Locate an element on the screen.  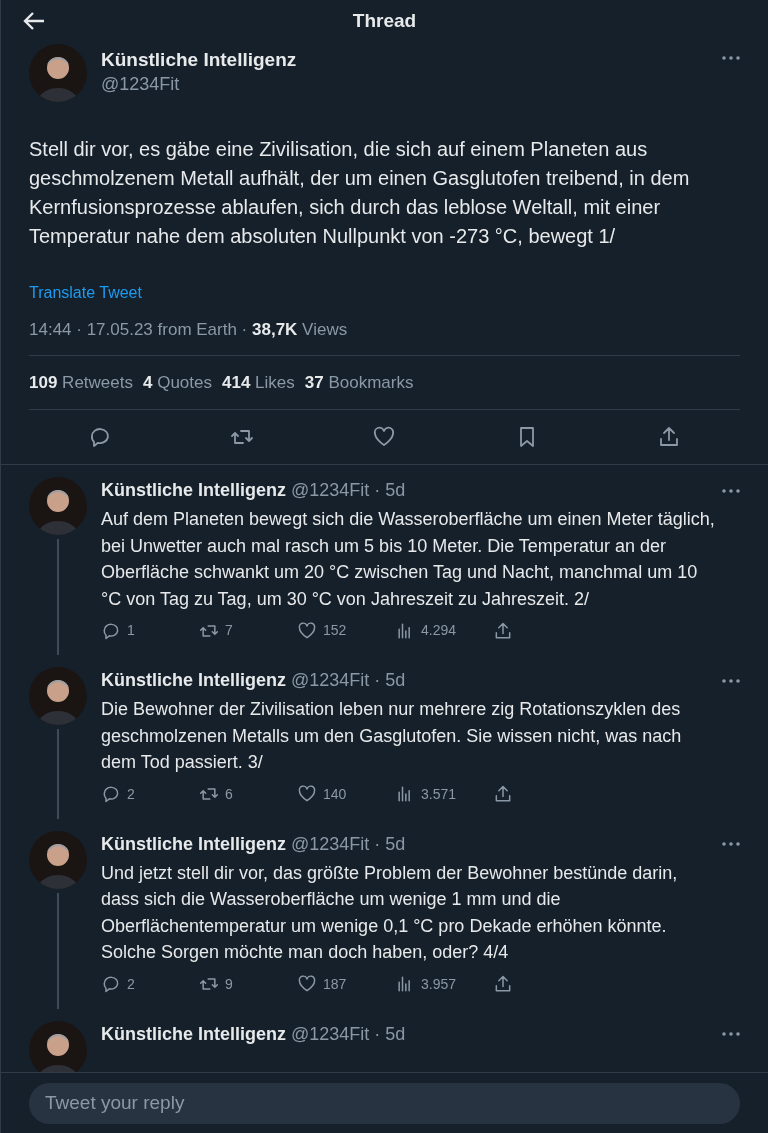
stat-link: 37 Bookmarks is located at coordinates (359, 382).